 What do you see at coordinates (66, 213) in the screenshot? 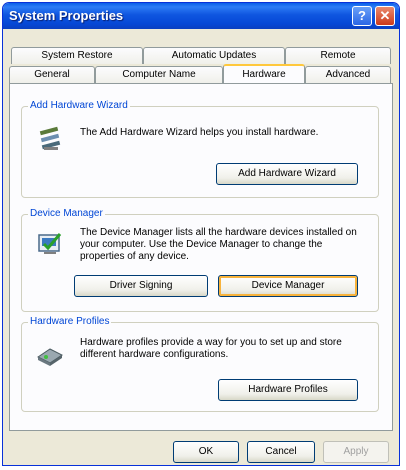
I see `device-manager-label: Device Manager` at bounding box center [66, 213].